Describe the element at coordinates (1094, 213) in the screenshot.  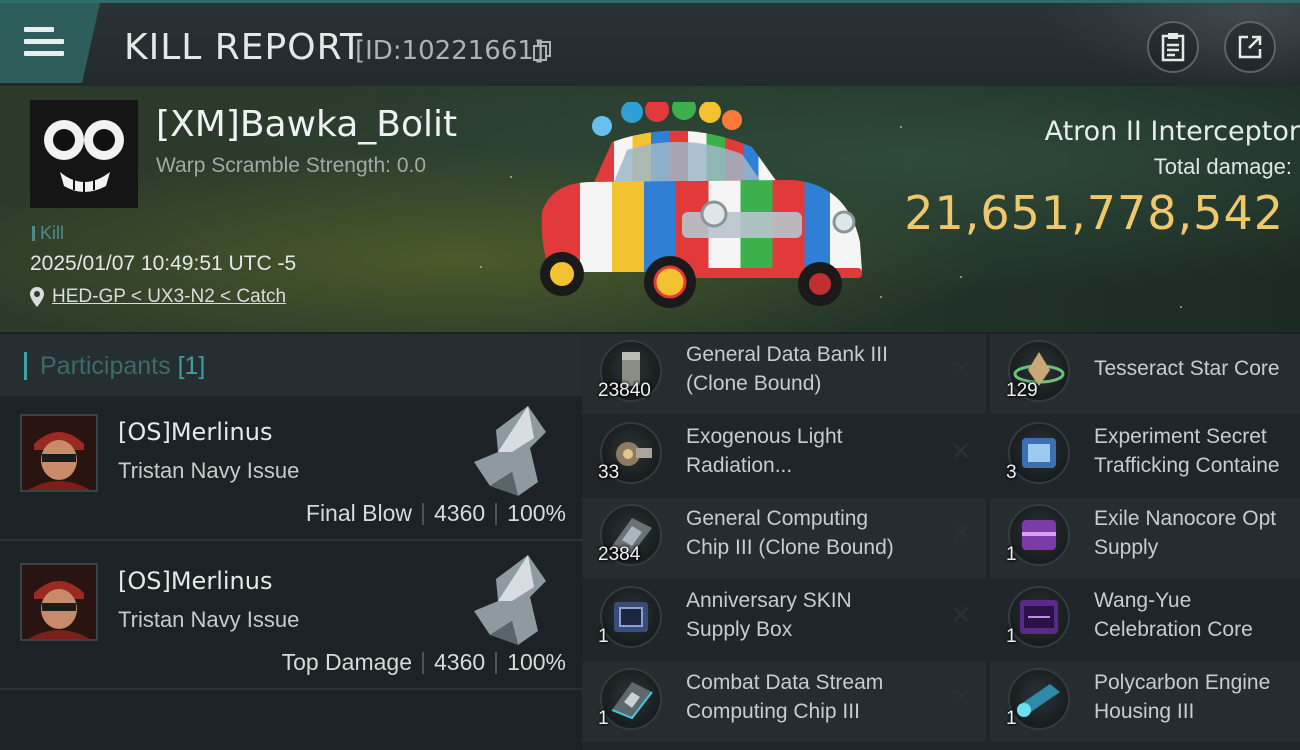
I see `total-damage-value: 21,651,778,542` at that location.